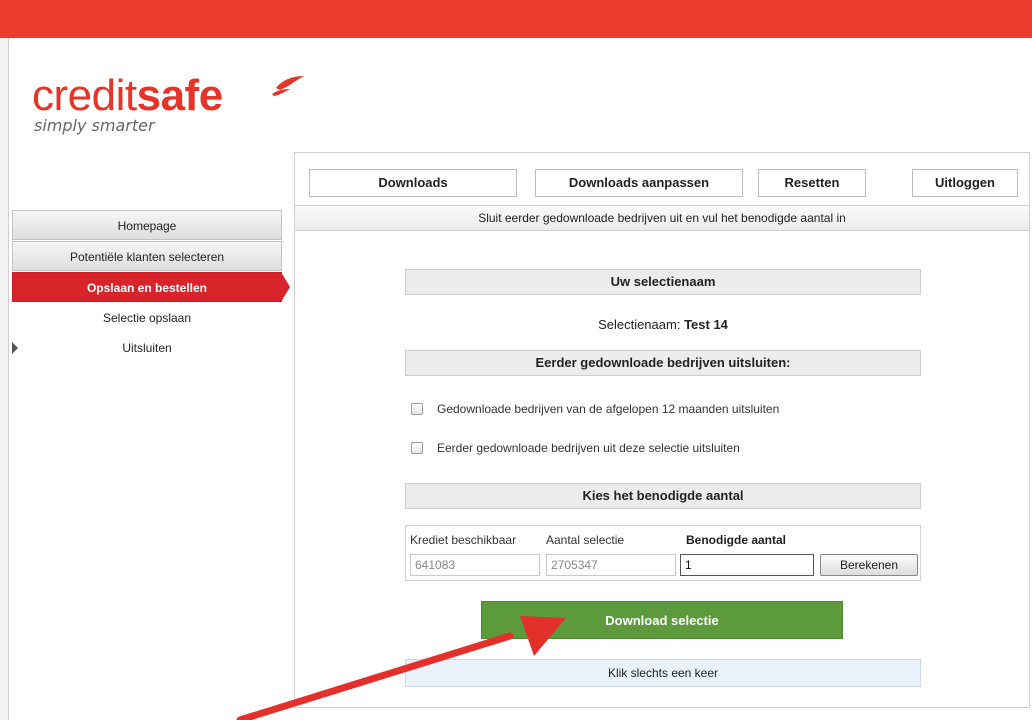  I want to click on exclude-this-selection-checkbox, so click(417, 448).